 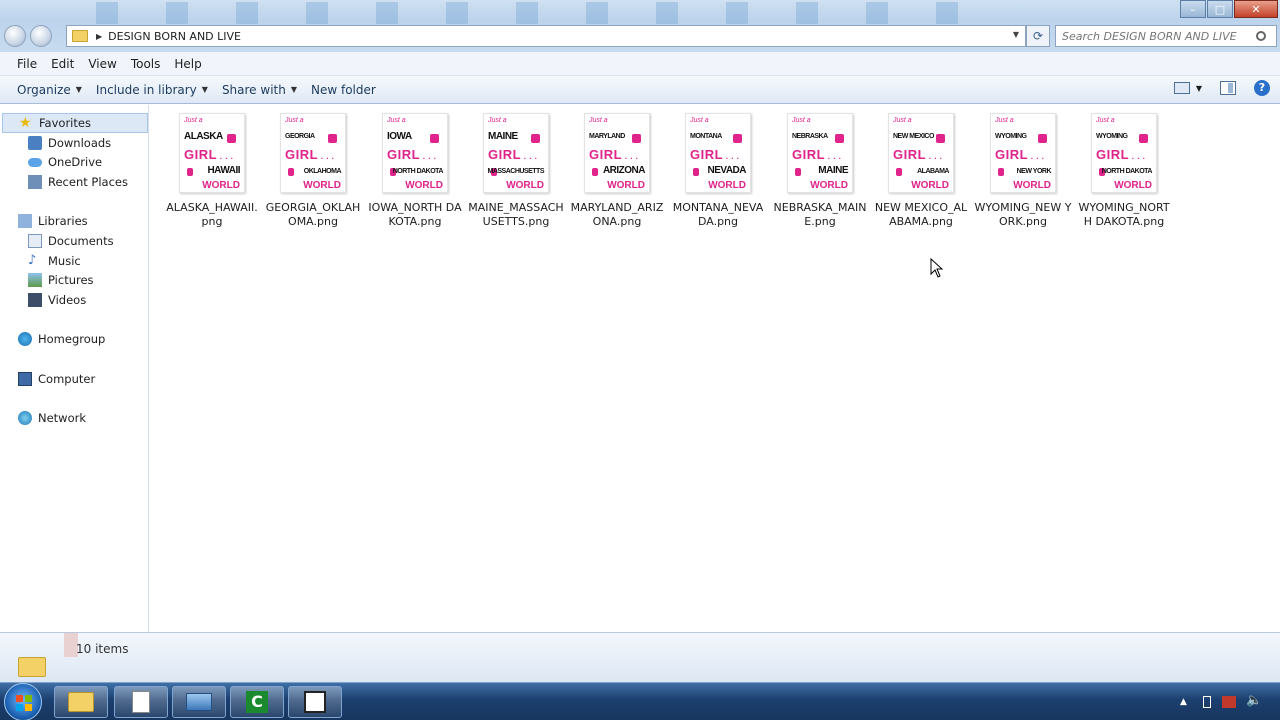 What do you see at coordinates (315, 702) in the screenshot?
I see `taskbar-app-button` at bounding box center [315, 702].